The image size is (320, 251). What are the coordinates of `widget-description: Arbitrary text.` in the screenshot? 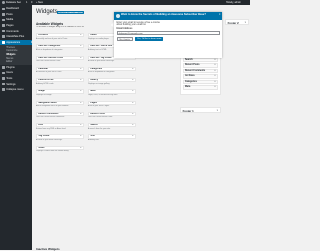 It's located at (94, 139).